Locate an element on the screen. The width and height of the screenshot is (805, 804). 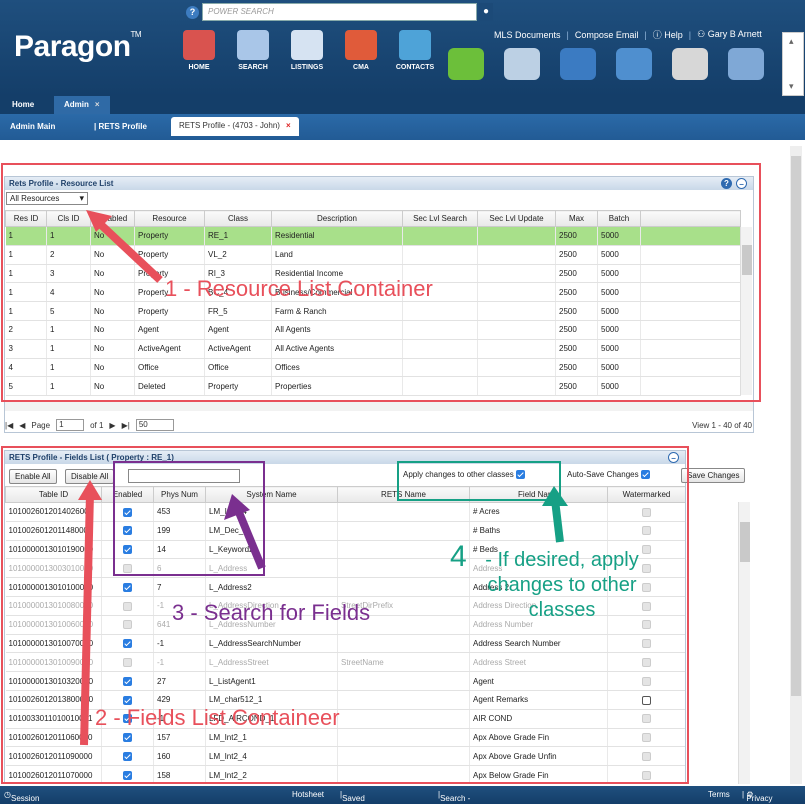
annotation-2: 2 - Fields List Containeer is located at coordinates (217, 717).